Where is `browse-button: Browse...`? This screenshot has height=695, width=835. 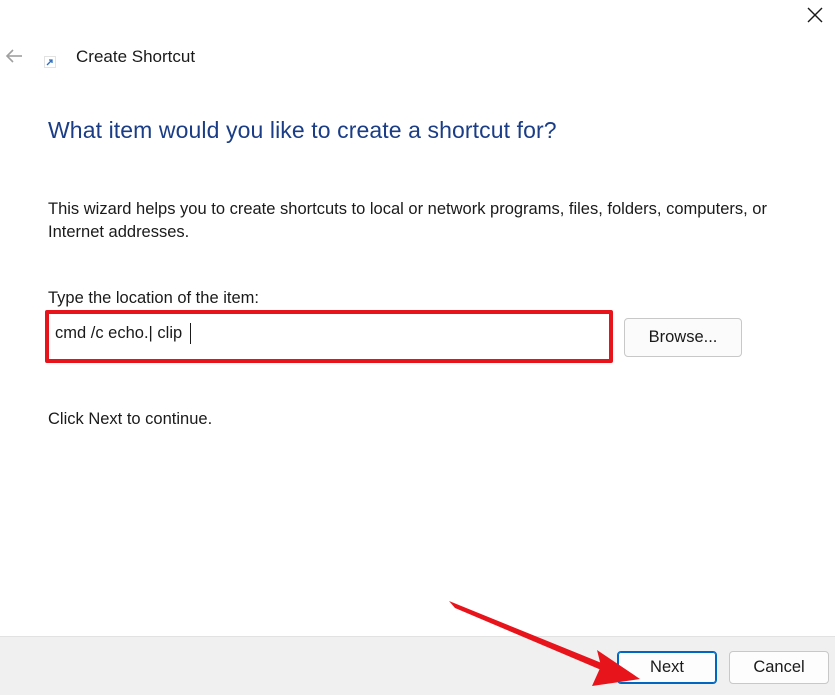 browse-button: Browse... is located at coordinates (683, 337).